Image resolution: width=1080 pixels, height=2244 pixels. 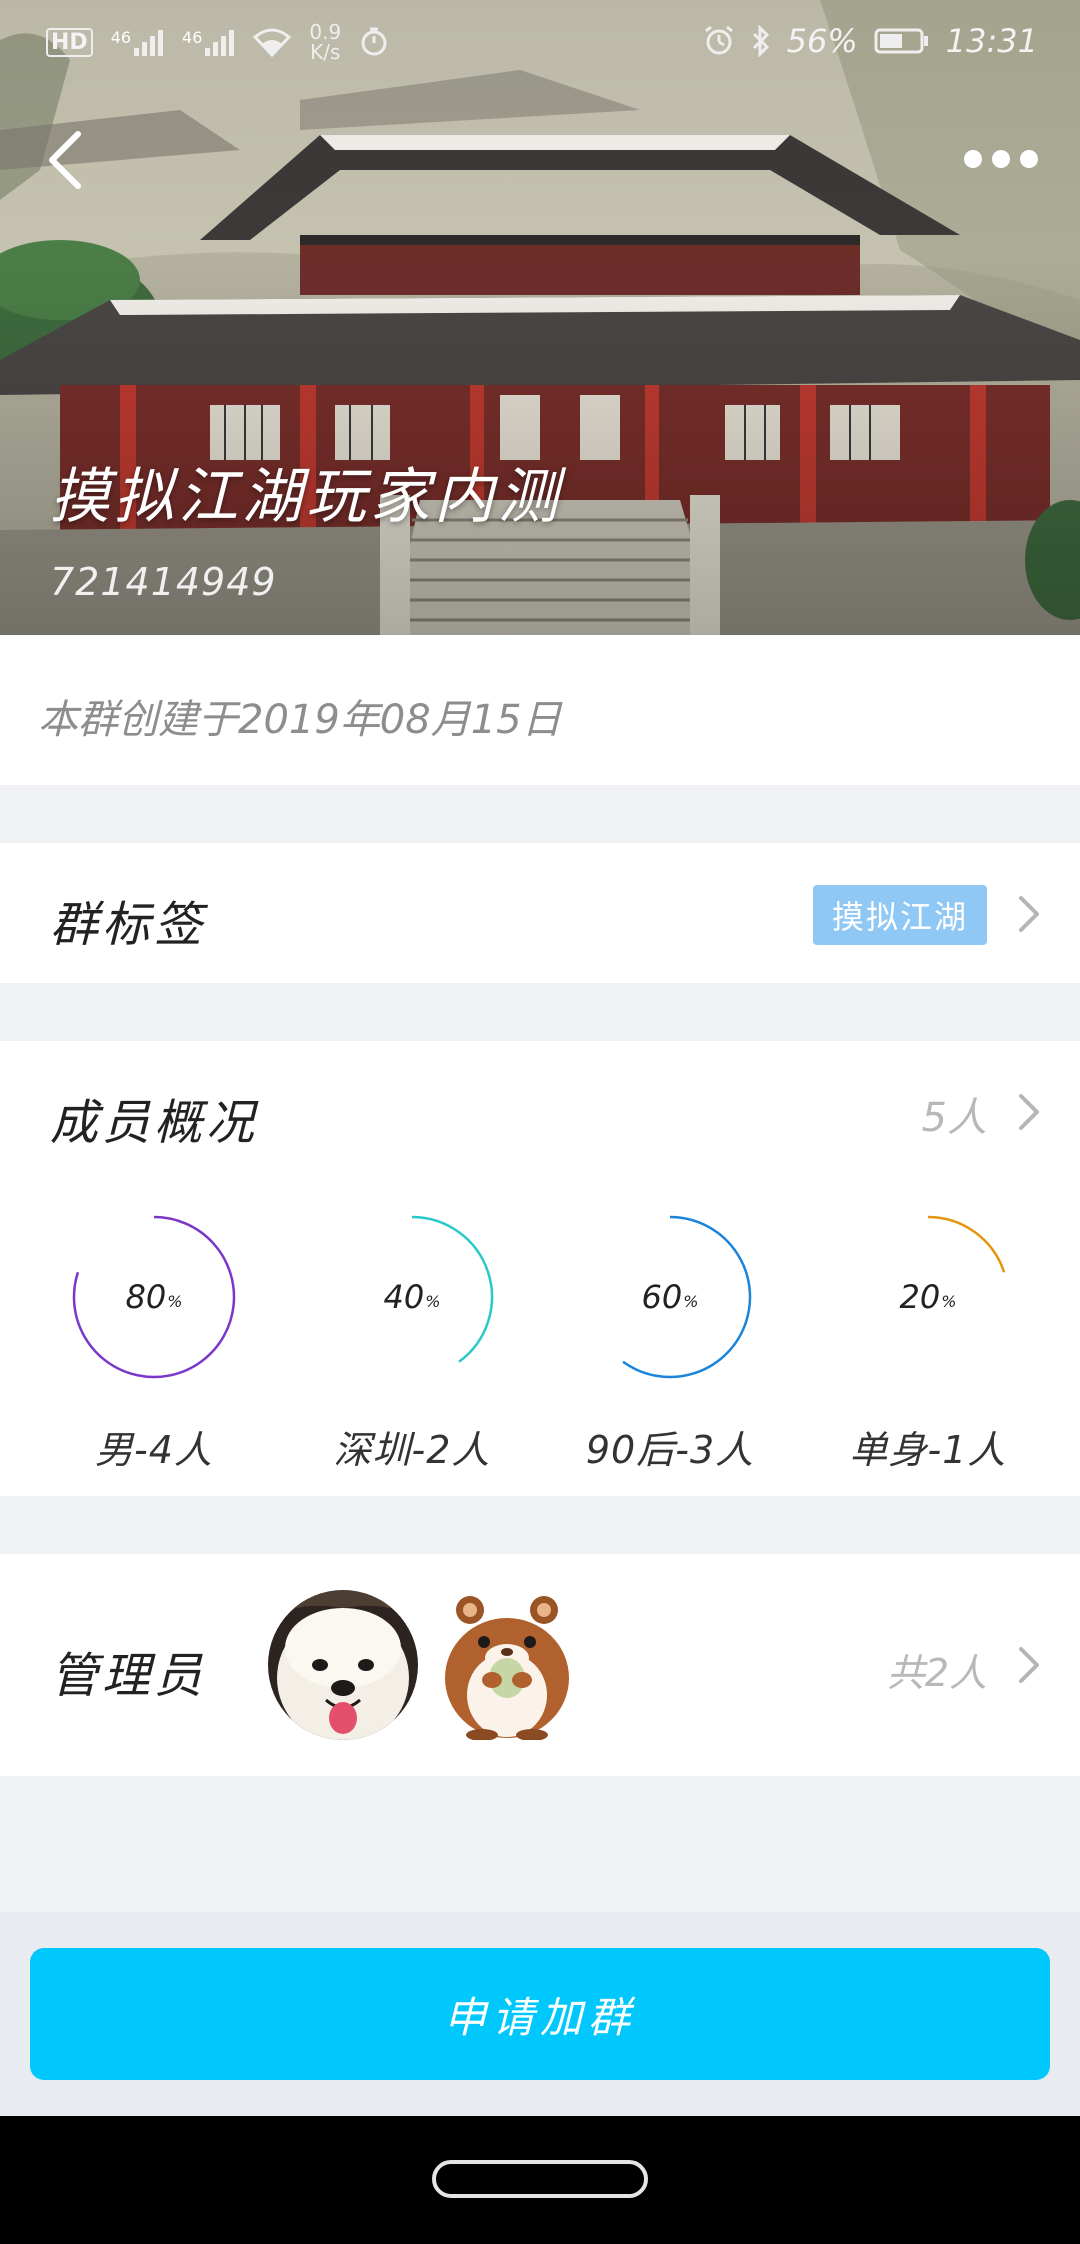 I want to click on group-created-info: 本群创建于2019年08月15日, so click(x=540, y=710).